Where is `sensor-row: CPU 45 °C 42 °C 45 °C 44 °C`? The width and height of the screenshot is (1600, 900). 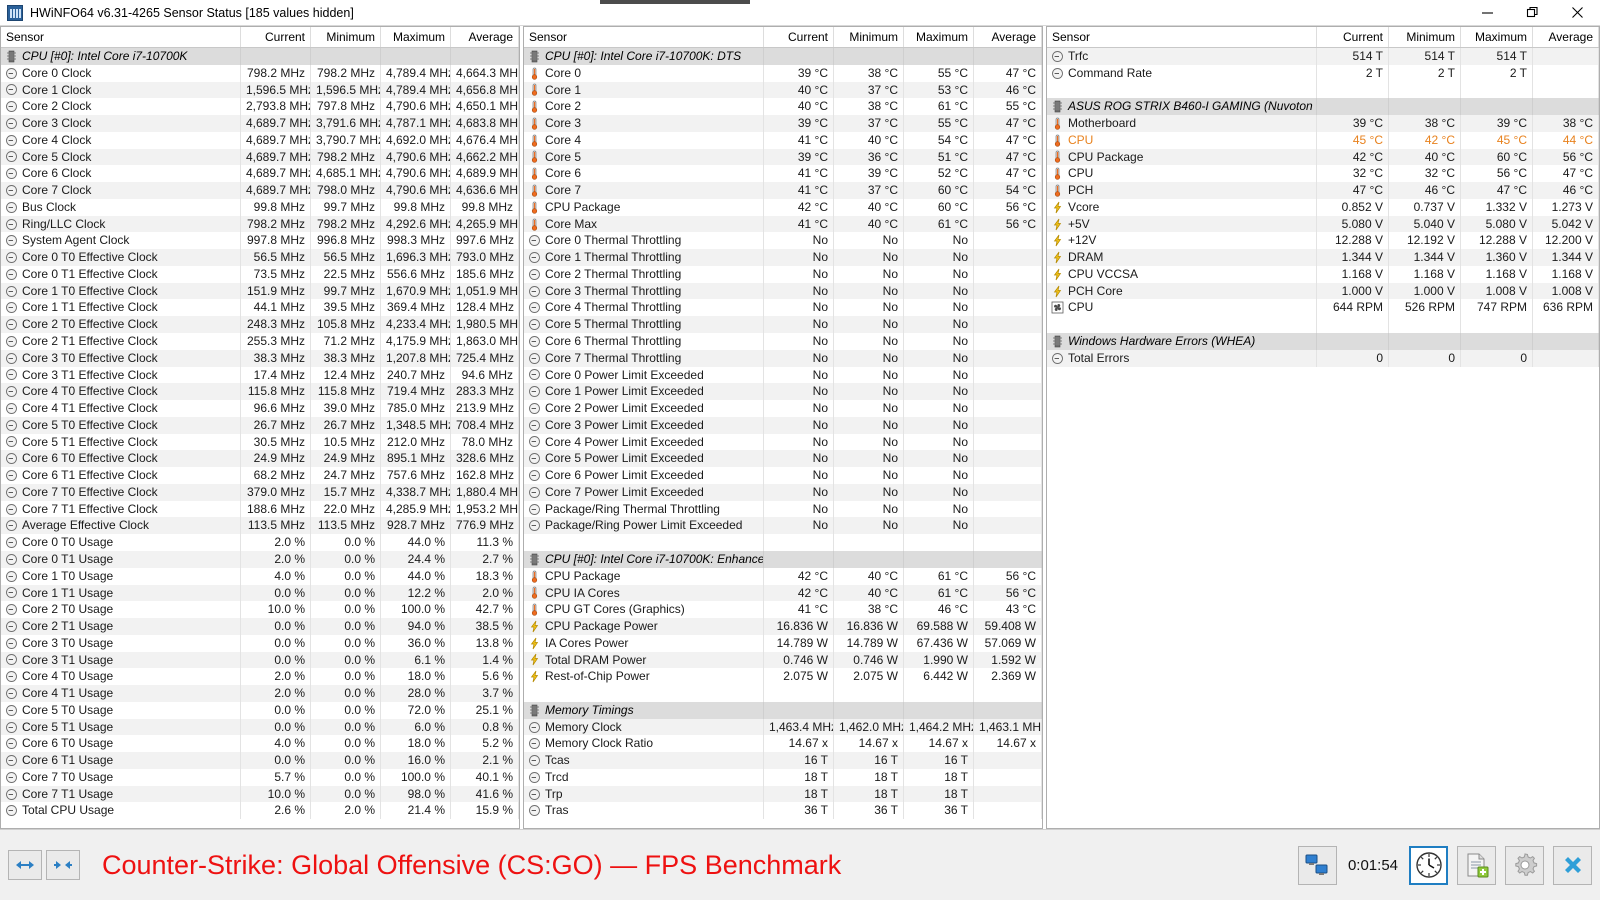
sensor-row: CPU 45 °C 42 °C 45 °C 44 °C is located at coordinates (1323, 140).